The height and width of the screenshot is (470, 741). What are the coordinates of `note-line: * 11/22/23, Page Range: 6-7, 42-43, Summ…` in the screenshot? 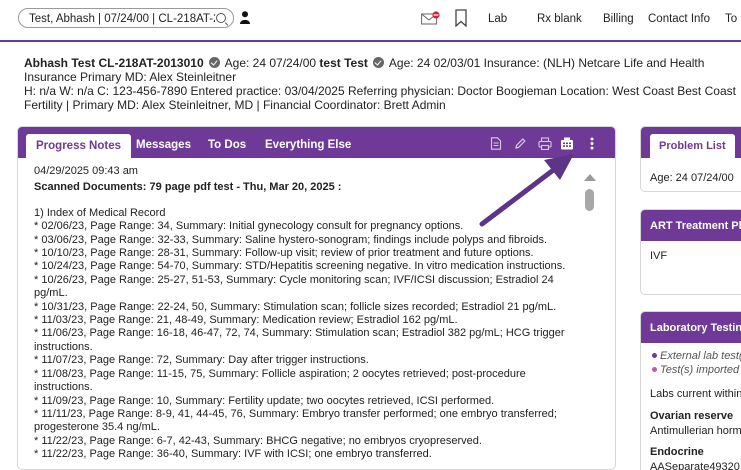 It's located at (258, 440).